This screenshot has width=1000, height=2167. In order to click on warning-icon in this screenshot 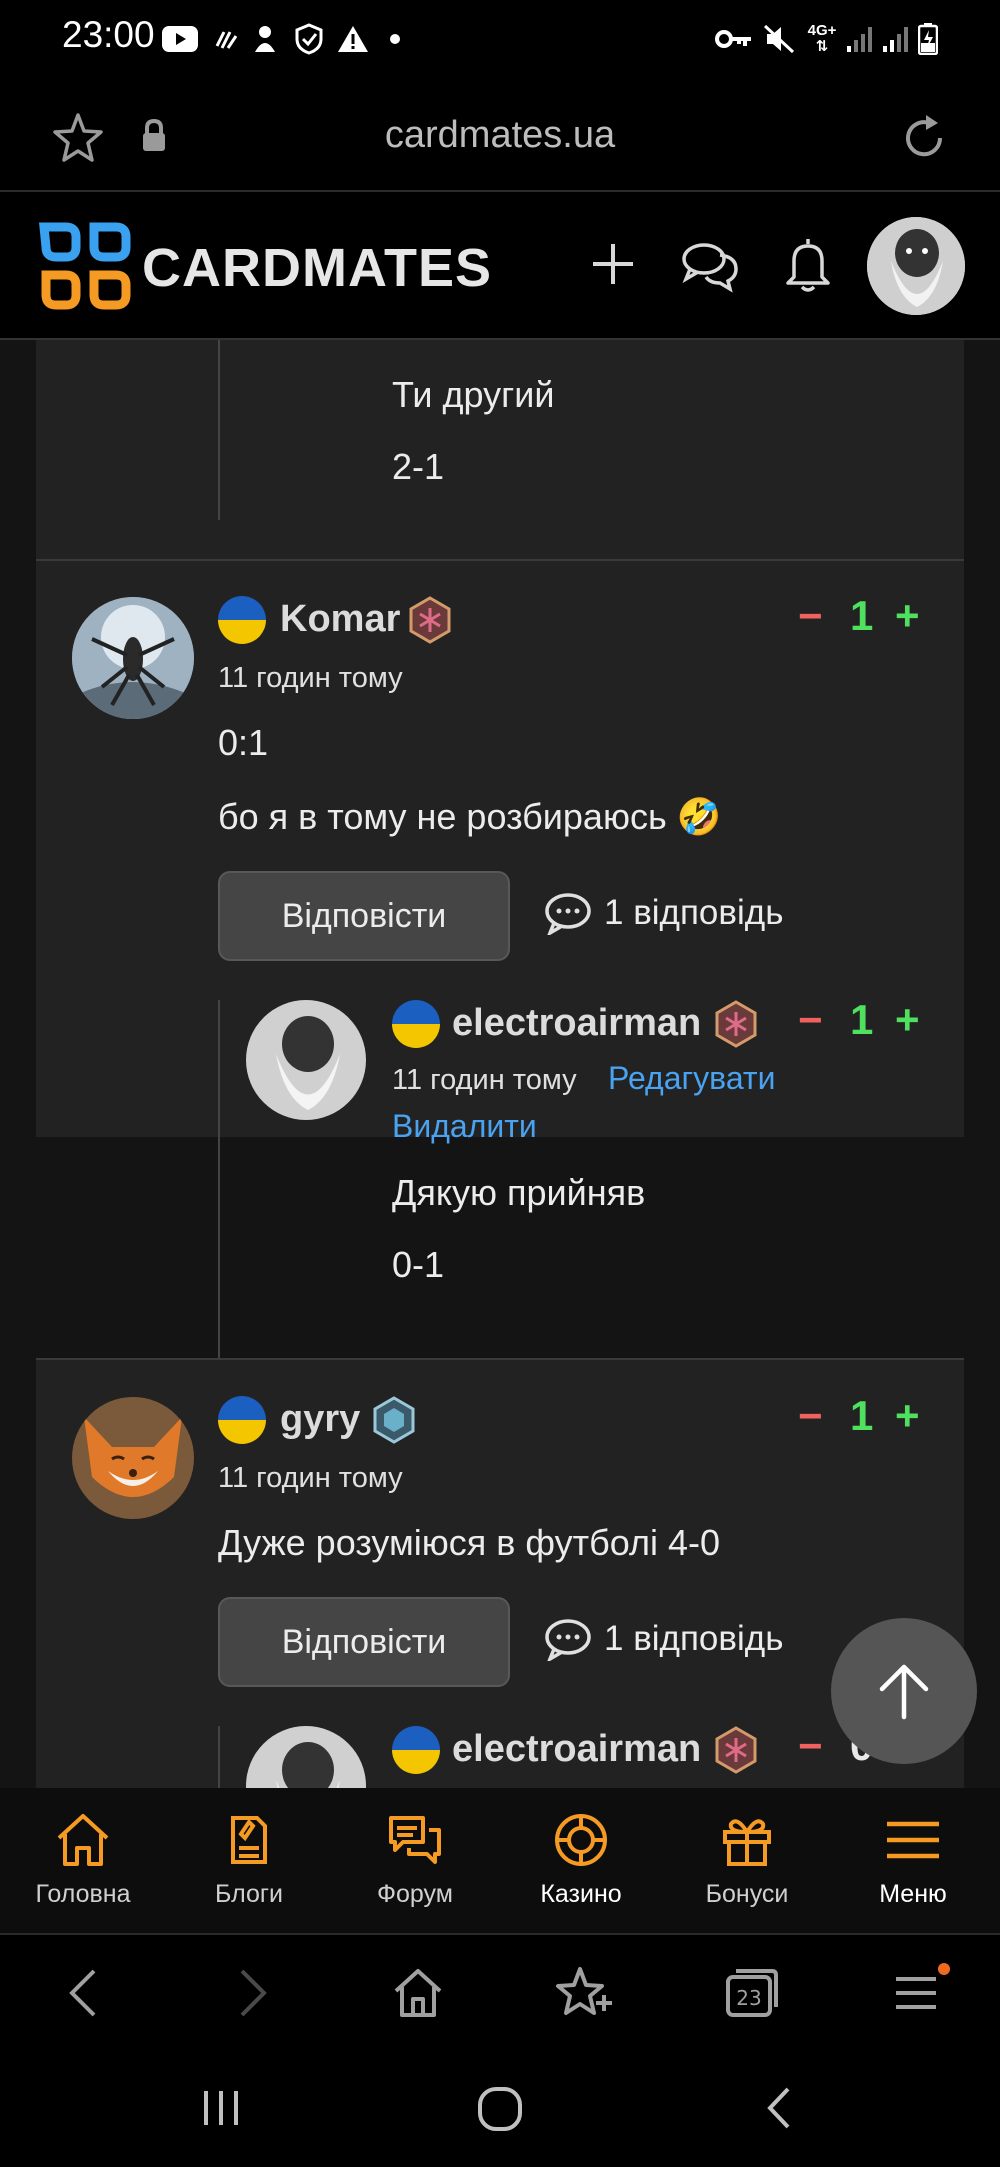, I will do `click(353, 39)`.